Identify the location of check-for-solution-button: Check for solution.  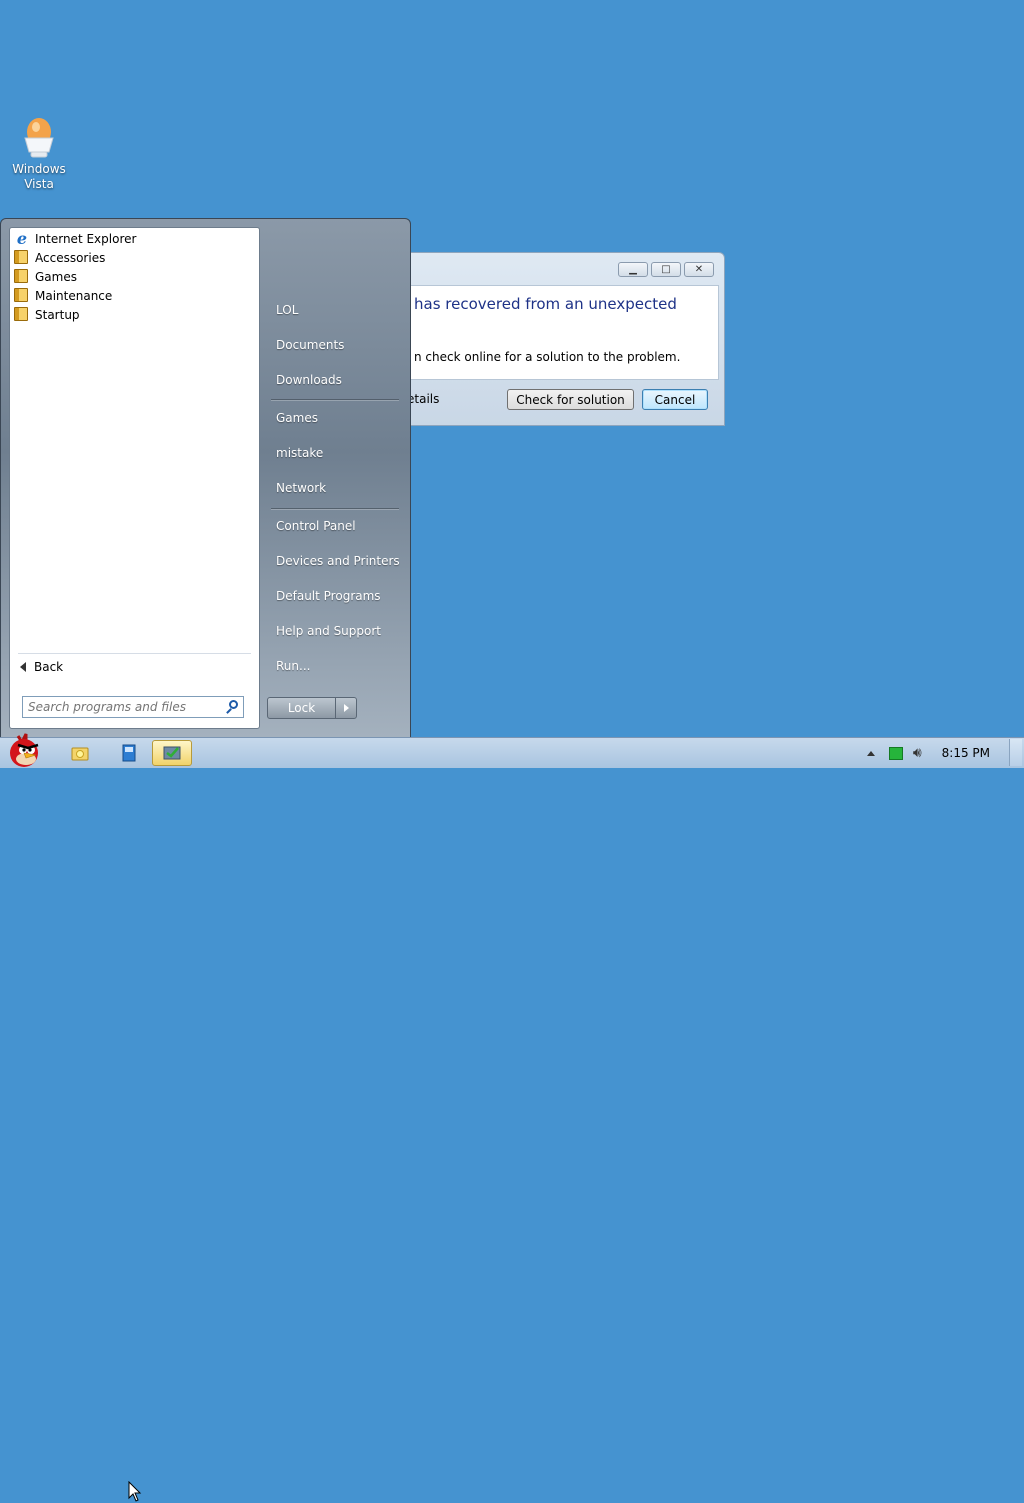
(570, 399).